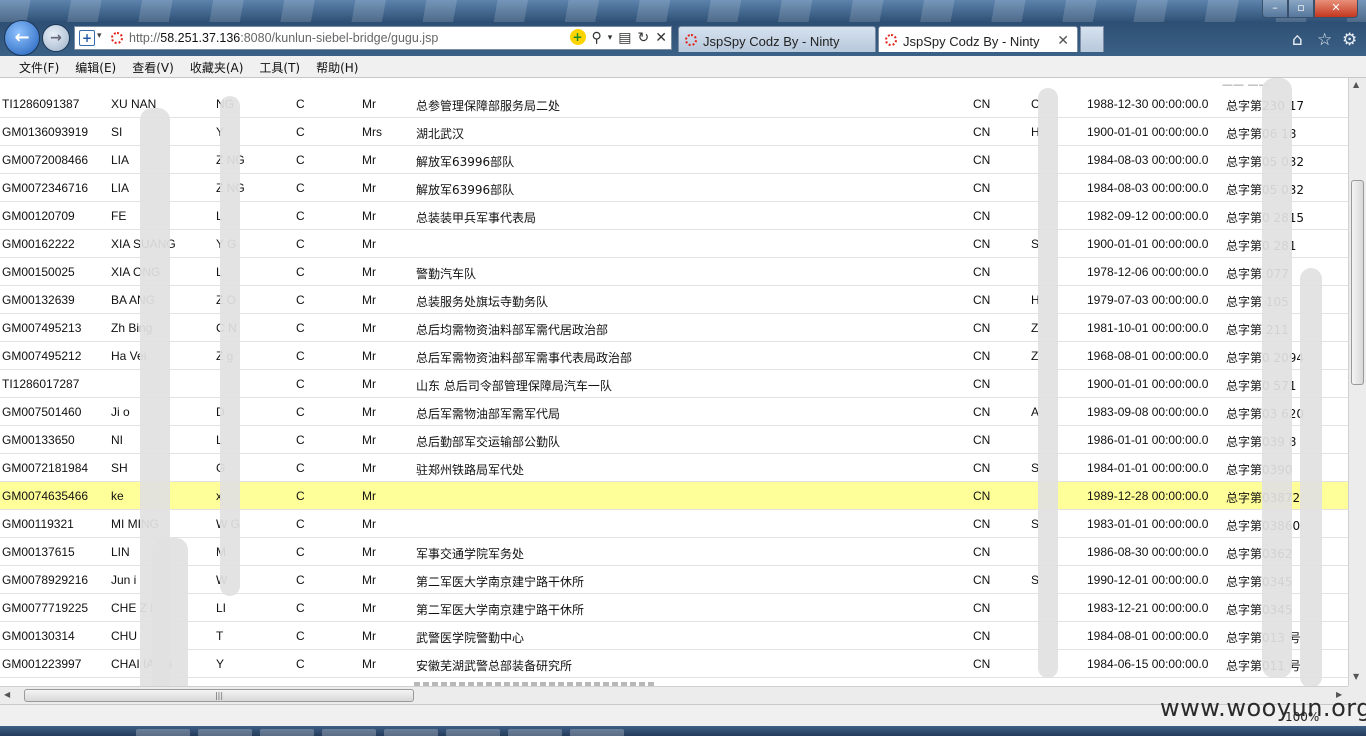 Image resolution: width=1366 pixels, height=737 pixels. I want to click on id-cell: GM0072346716, so click(45, 188).